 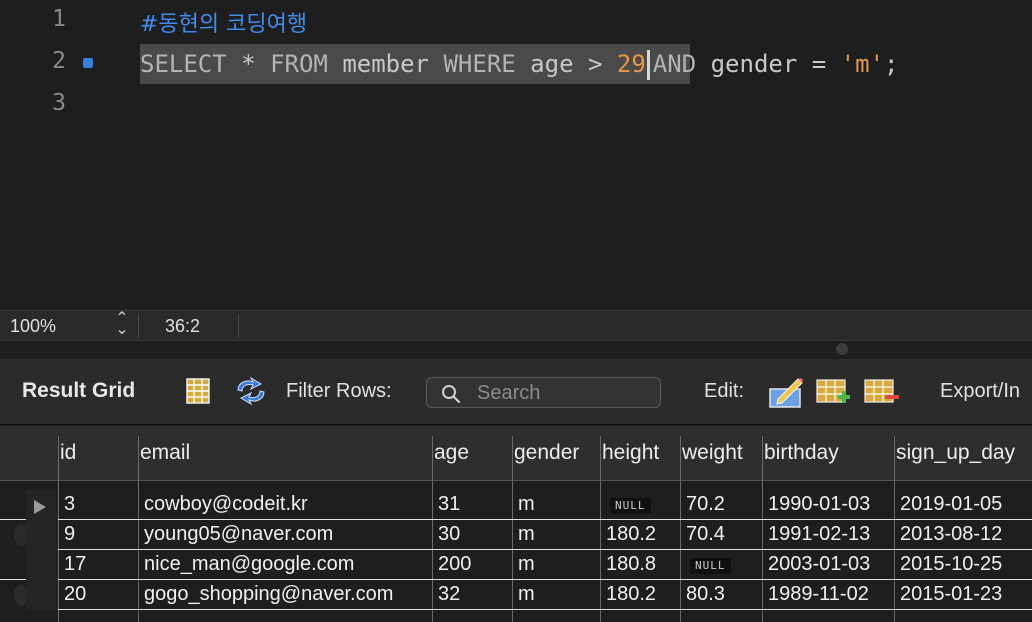 What do you see at coordinates (68, 453) in the screenshot?
I see `column-header-id: id` at bounding box center [68, 453].